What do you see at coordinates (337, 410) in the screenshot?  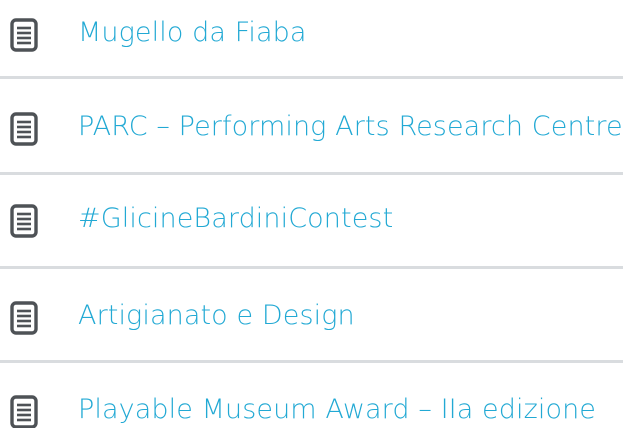 I see `item-title-link: Playable Museum Award – IIa edizione` at bounding box center [337, 410].